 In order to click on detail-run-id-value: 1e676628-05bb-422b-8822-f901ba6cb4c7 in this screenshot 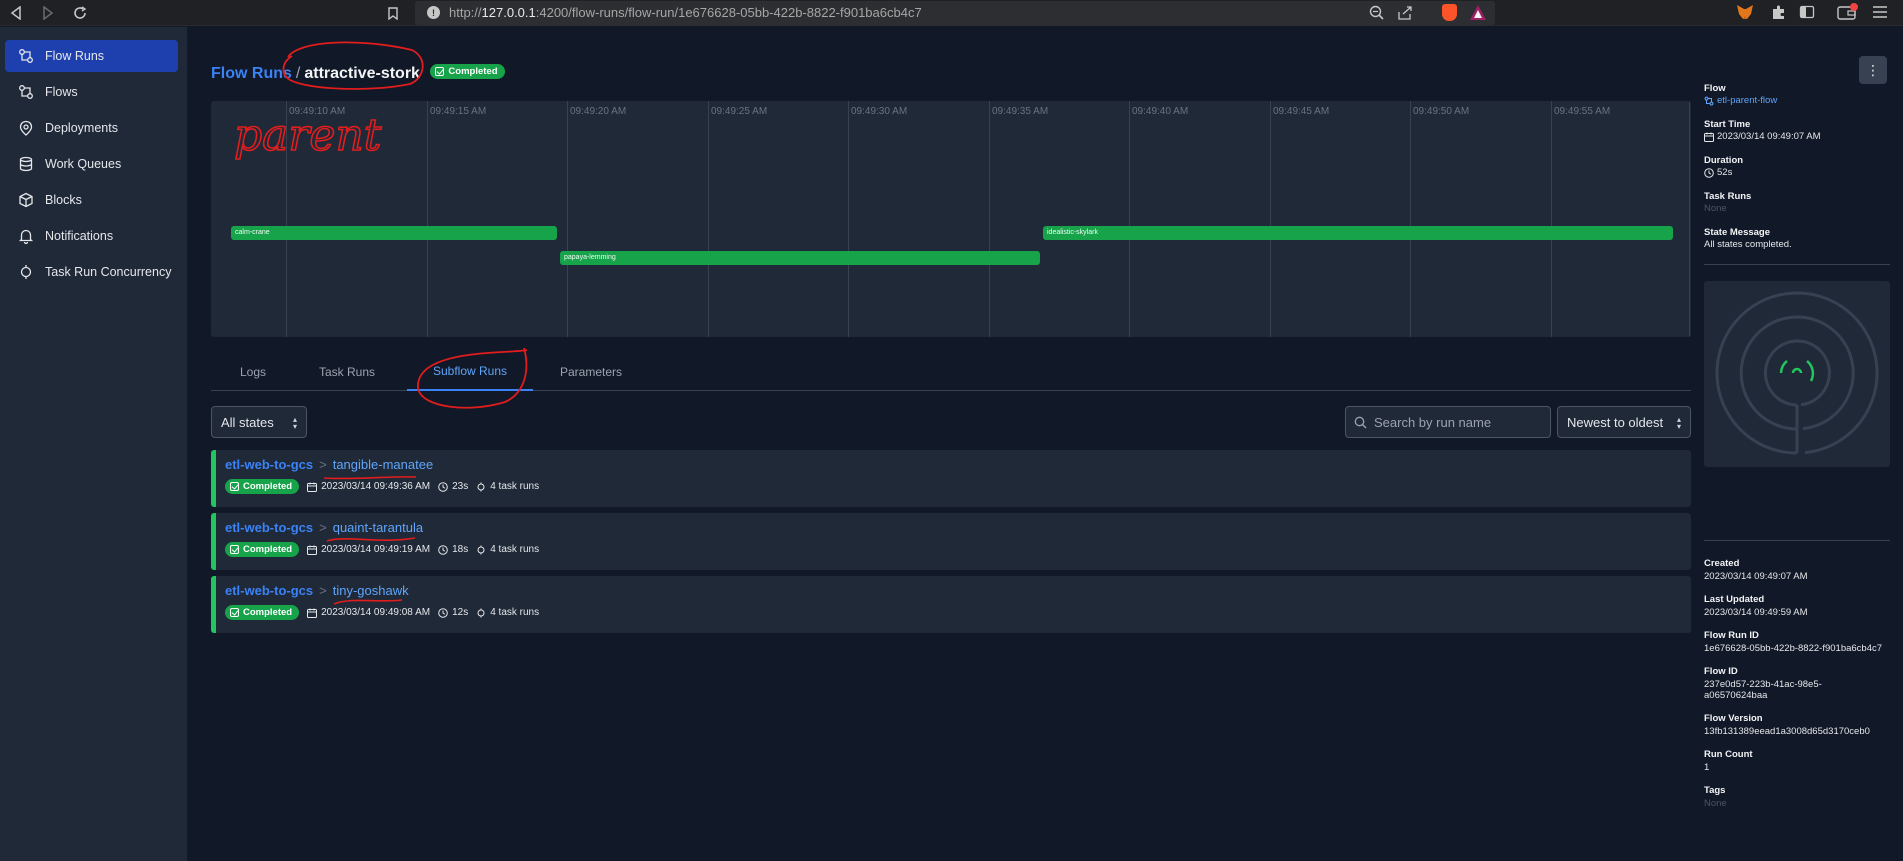, I will do `click(1793, 648)`.